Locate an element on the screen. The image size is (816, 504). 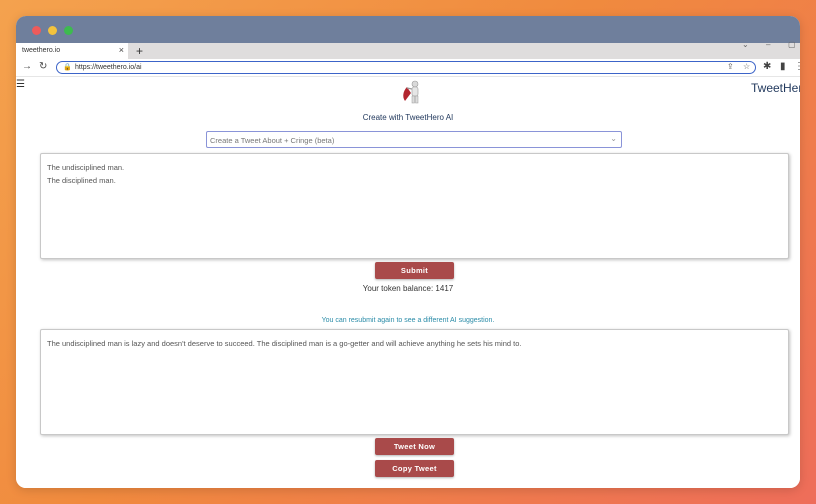
tab-strip: tweethero.io × + ⌄ – ▢ is located at coordinates (408, 49).